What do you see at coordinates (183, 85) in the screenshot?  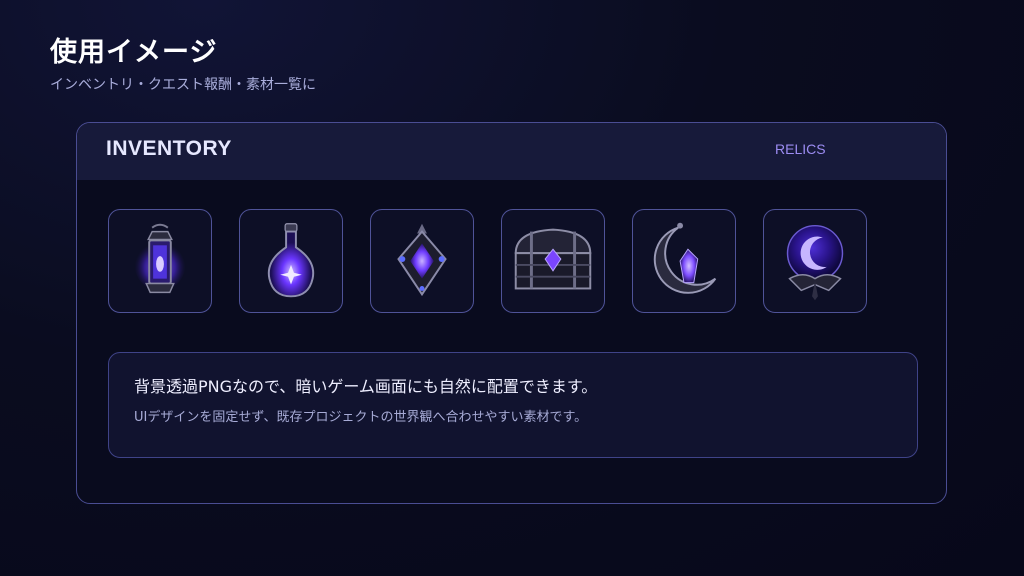 I see `page-subtitle: インベントリ・クエスト報酬・素材一覧に` at bounding box center [183, 85].